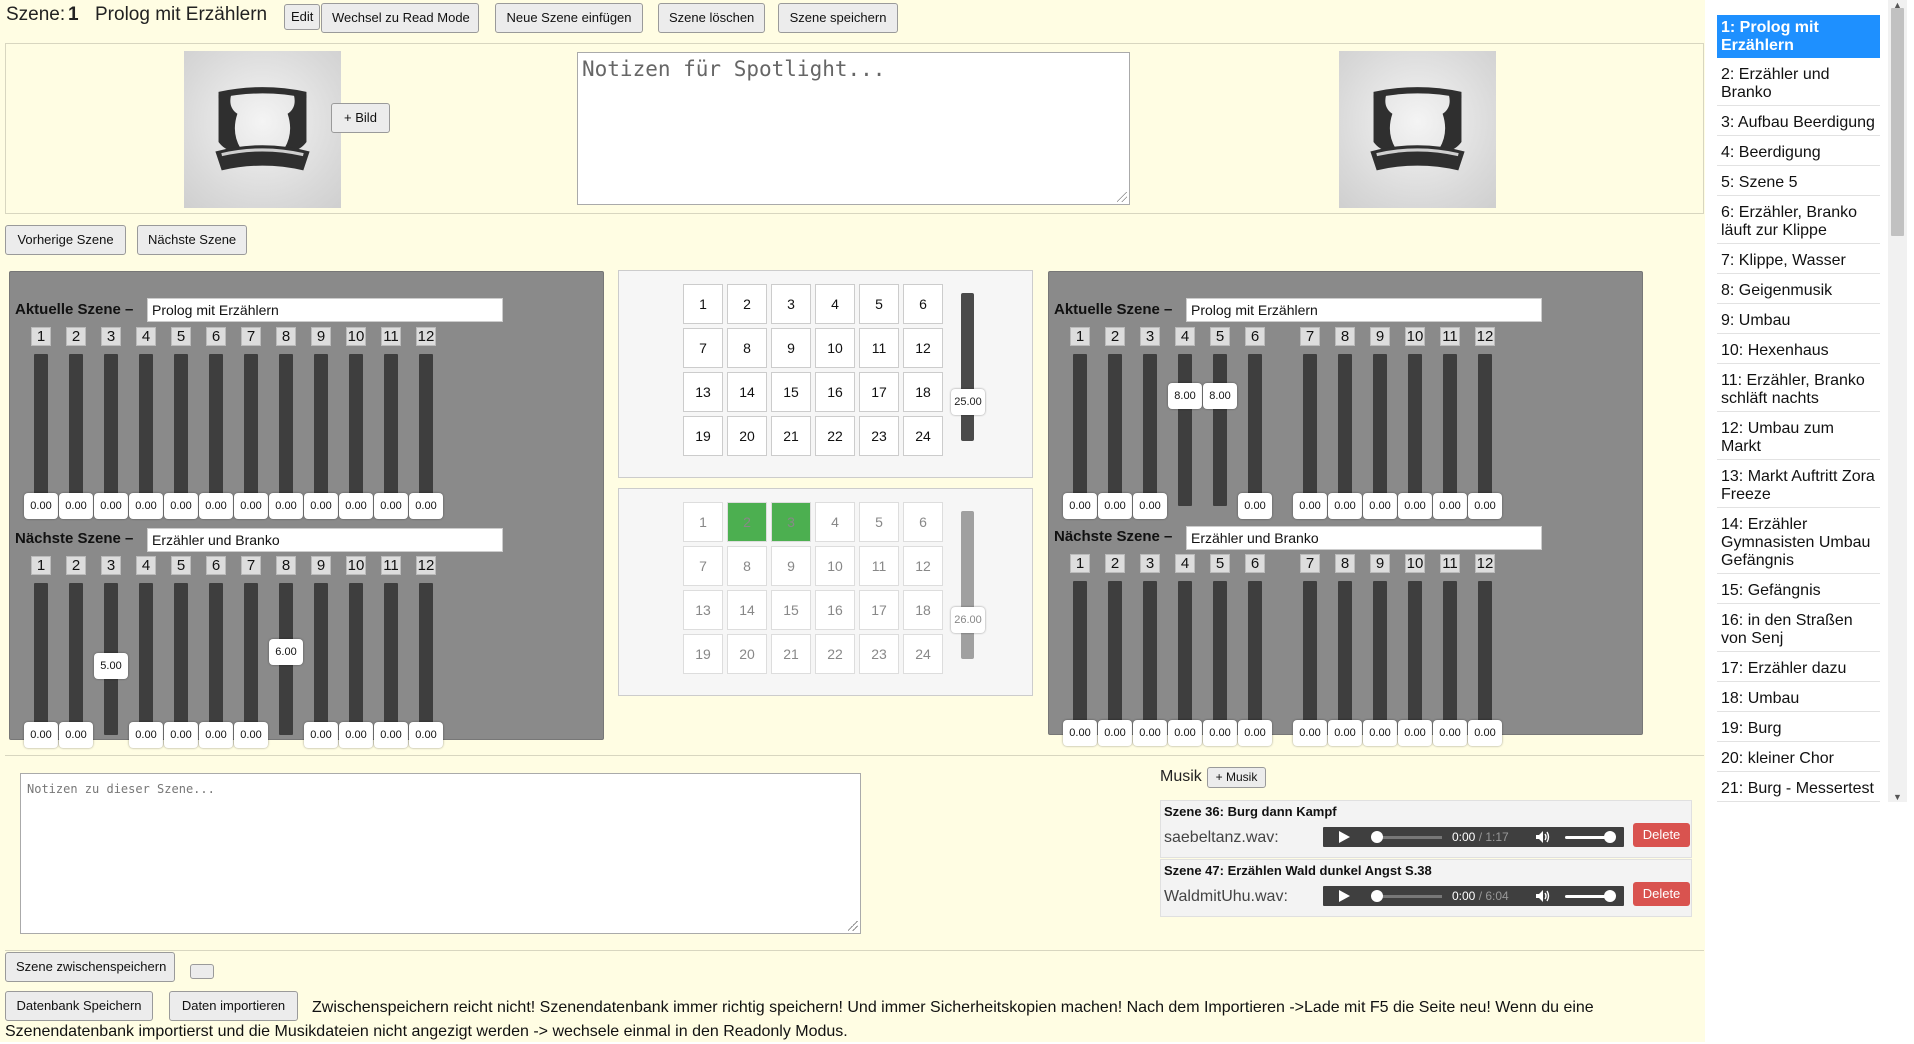 Image resolution: width=1914 pixels, height=1044 pixels. I want to click on preset-cell: 4, so click(835, 522).